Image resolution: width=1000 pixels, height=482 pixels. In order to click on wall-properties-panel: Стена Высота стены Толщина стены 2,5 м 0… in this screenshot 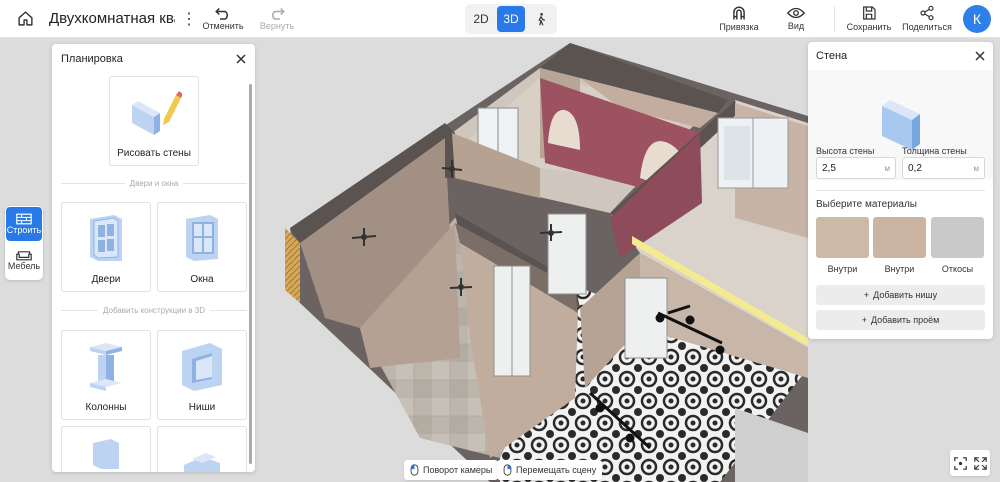, I will do `click(900, 190)`.